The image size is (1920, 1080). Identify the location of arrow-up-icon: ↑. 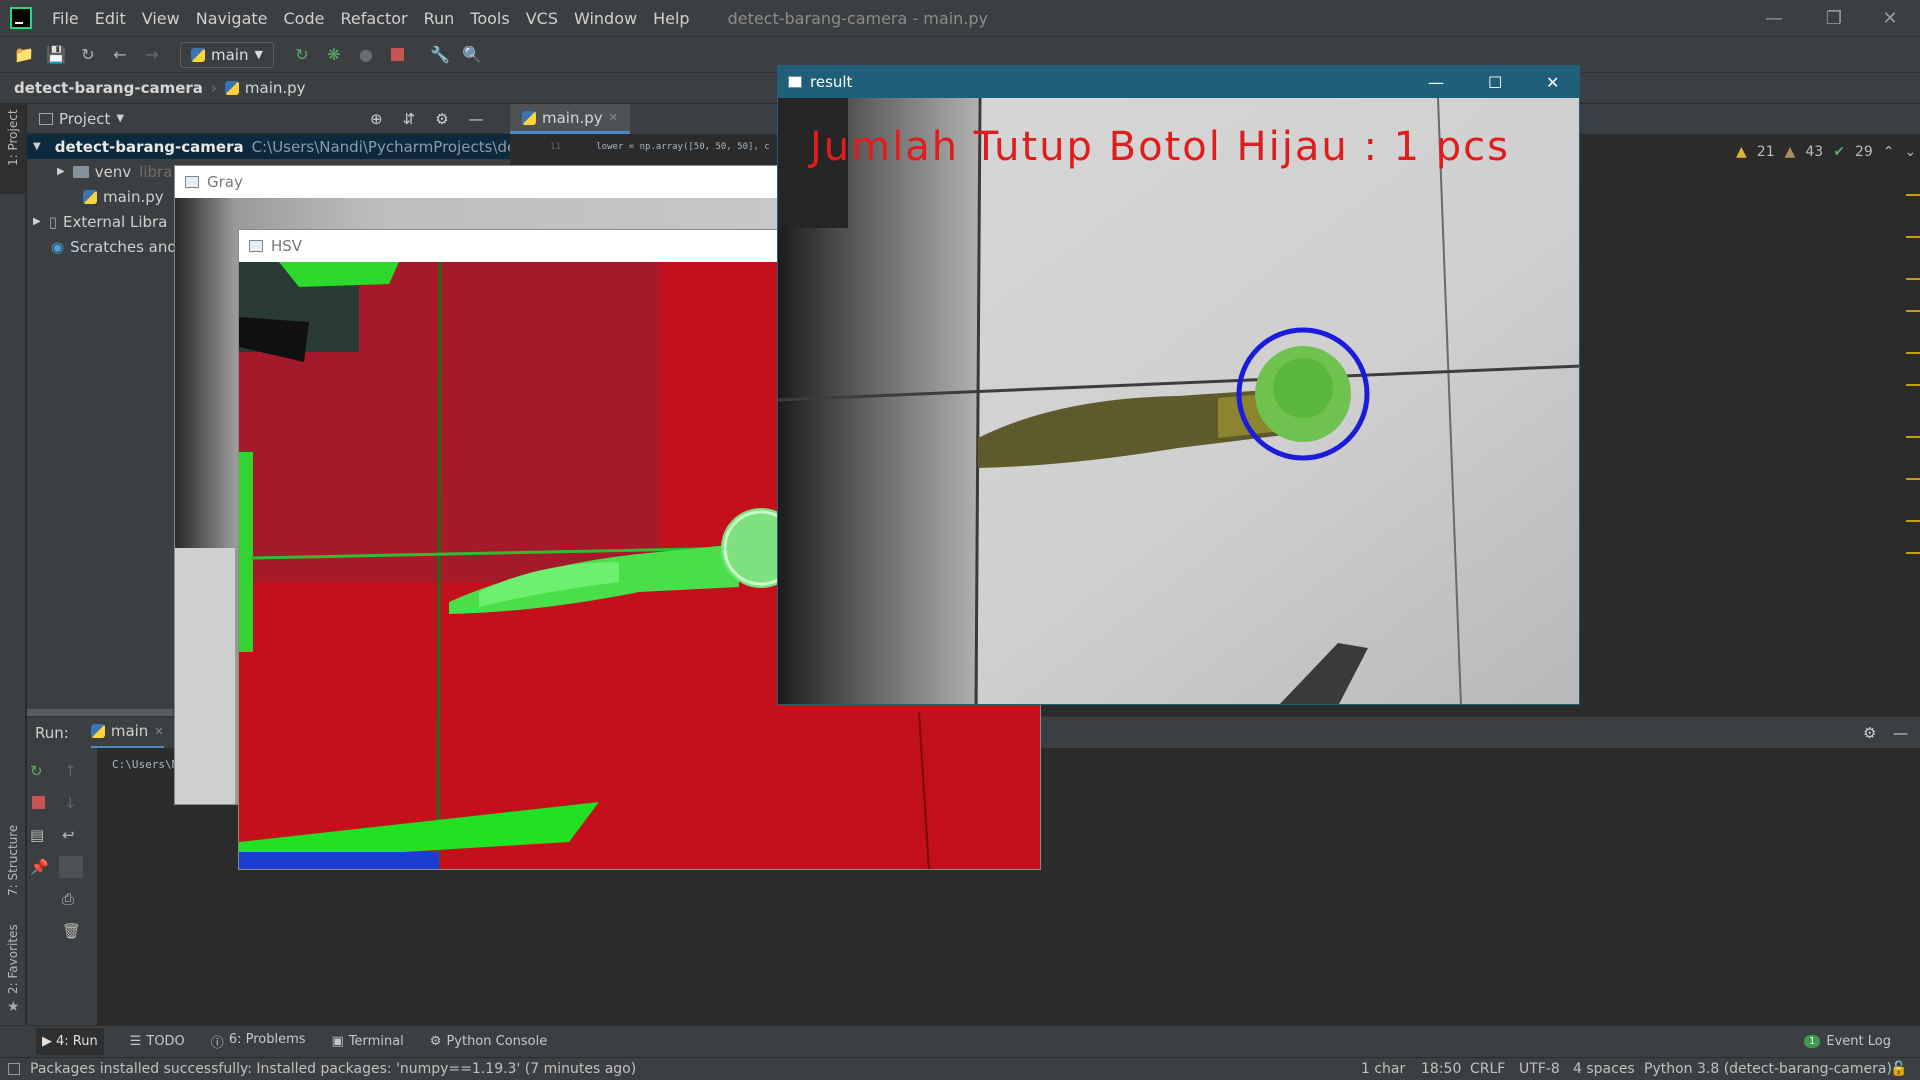
(70, 771).